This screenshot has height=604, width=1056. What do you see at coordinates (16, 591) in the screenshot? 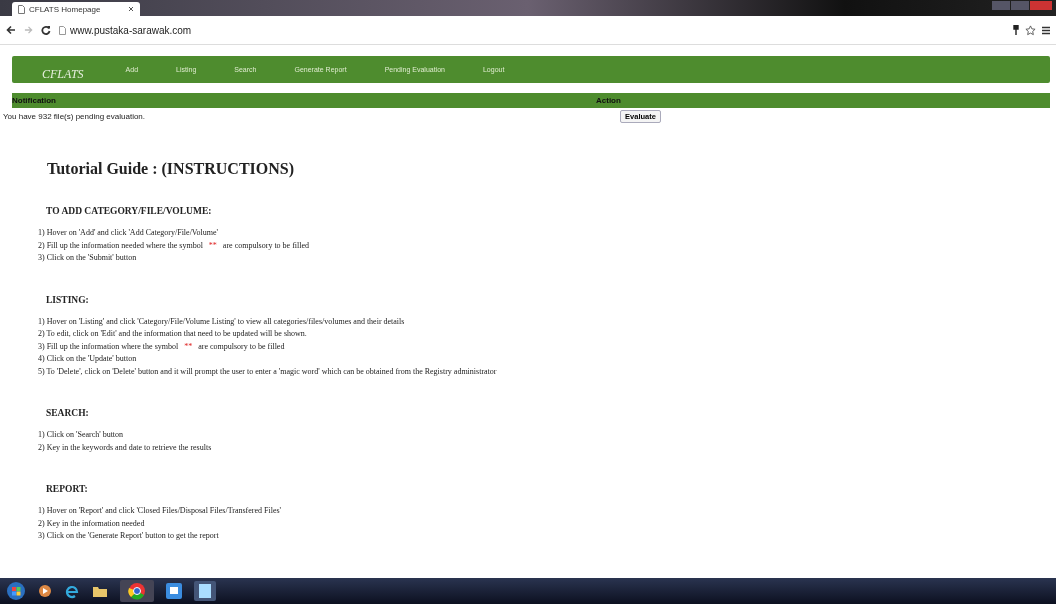
I see `start-icon` at bounding box center [16, 591].